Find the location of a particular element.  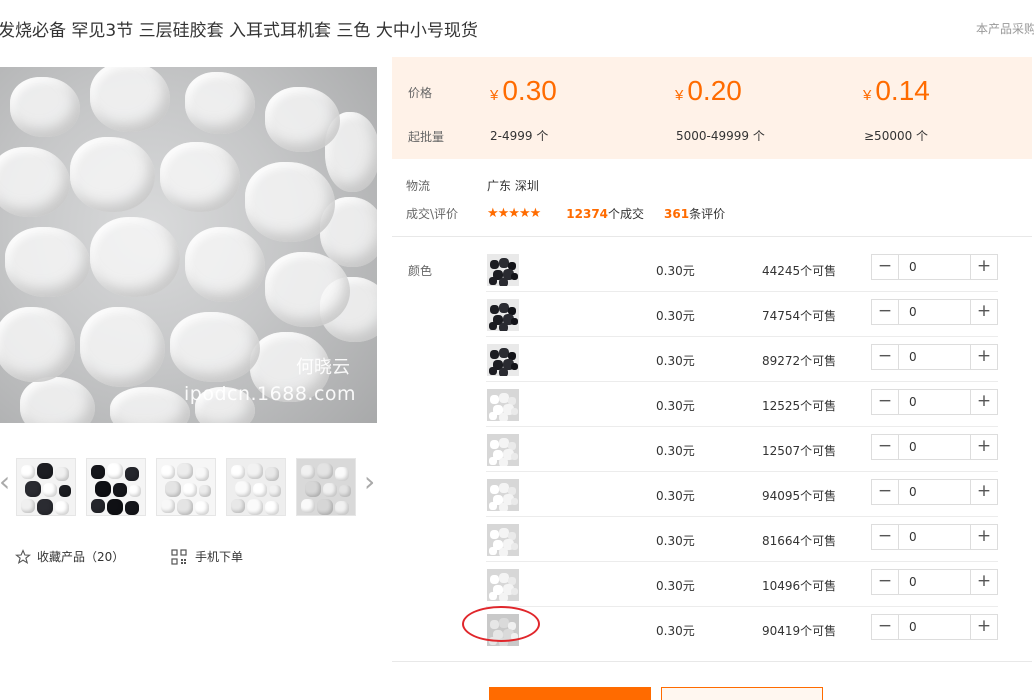

mobile-label: 手机下单 is located at coordinates (219, 557).